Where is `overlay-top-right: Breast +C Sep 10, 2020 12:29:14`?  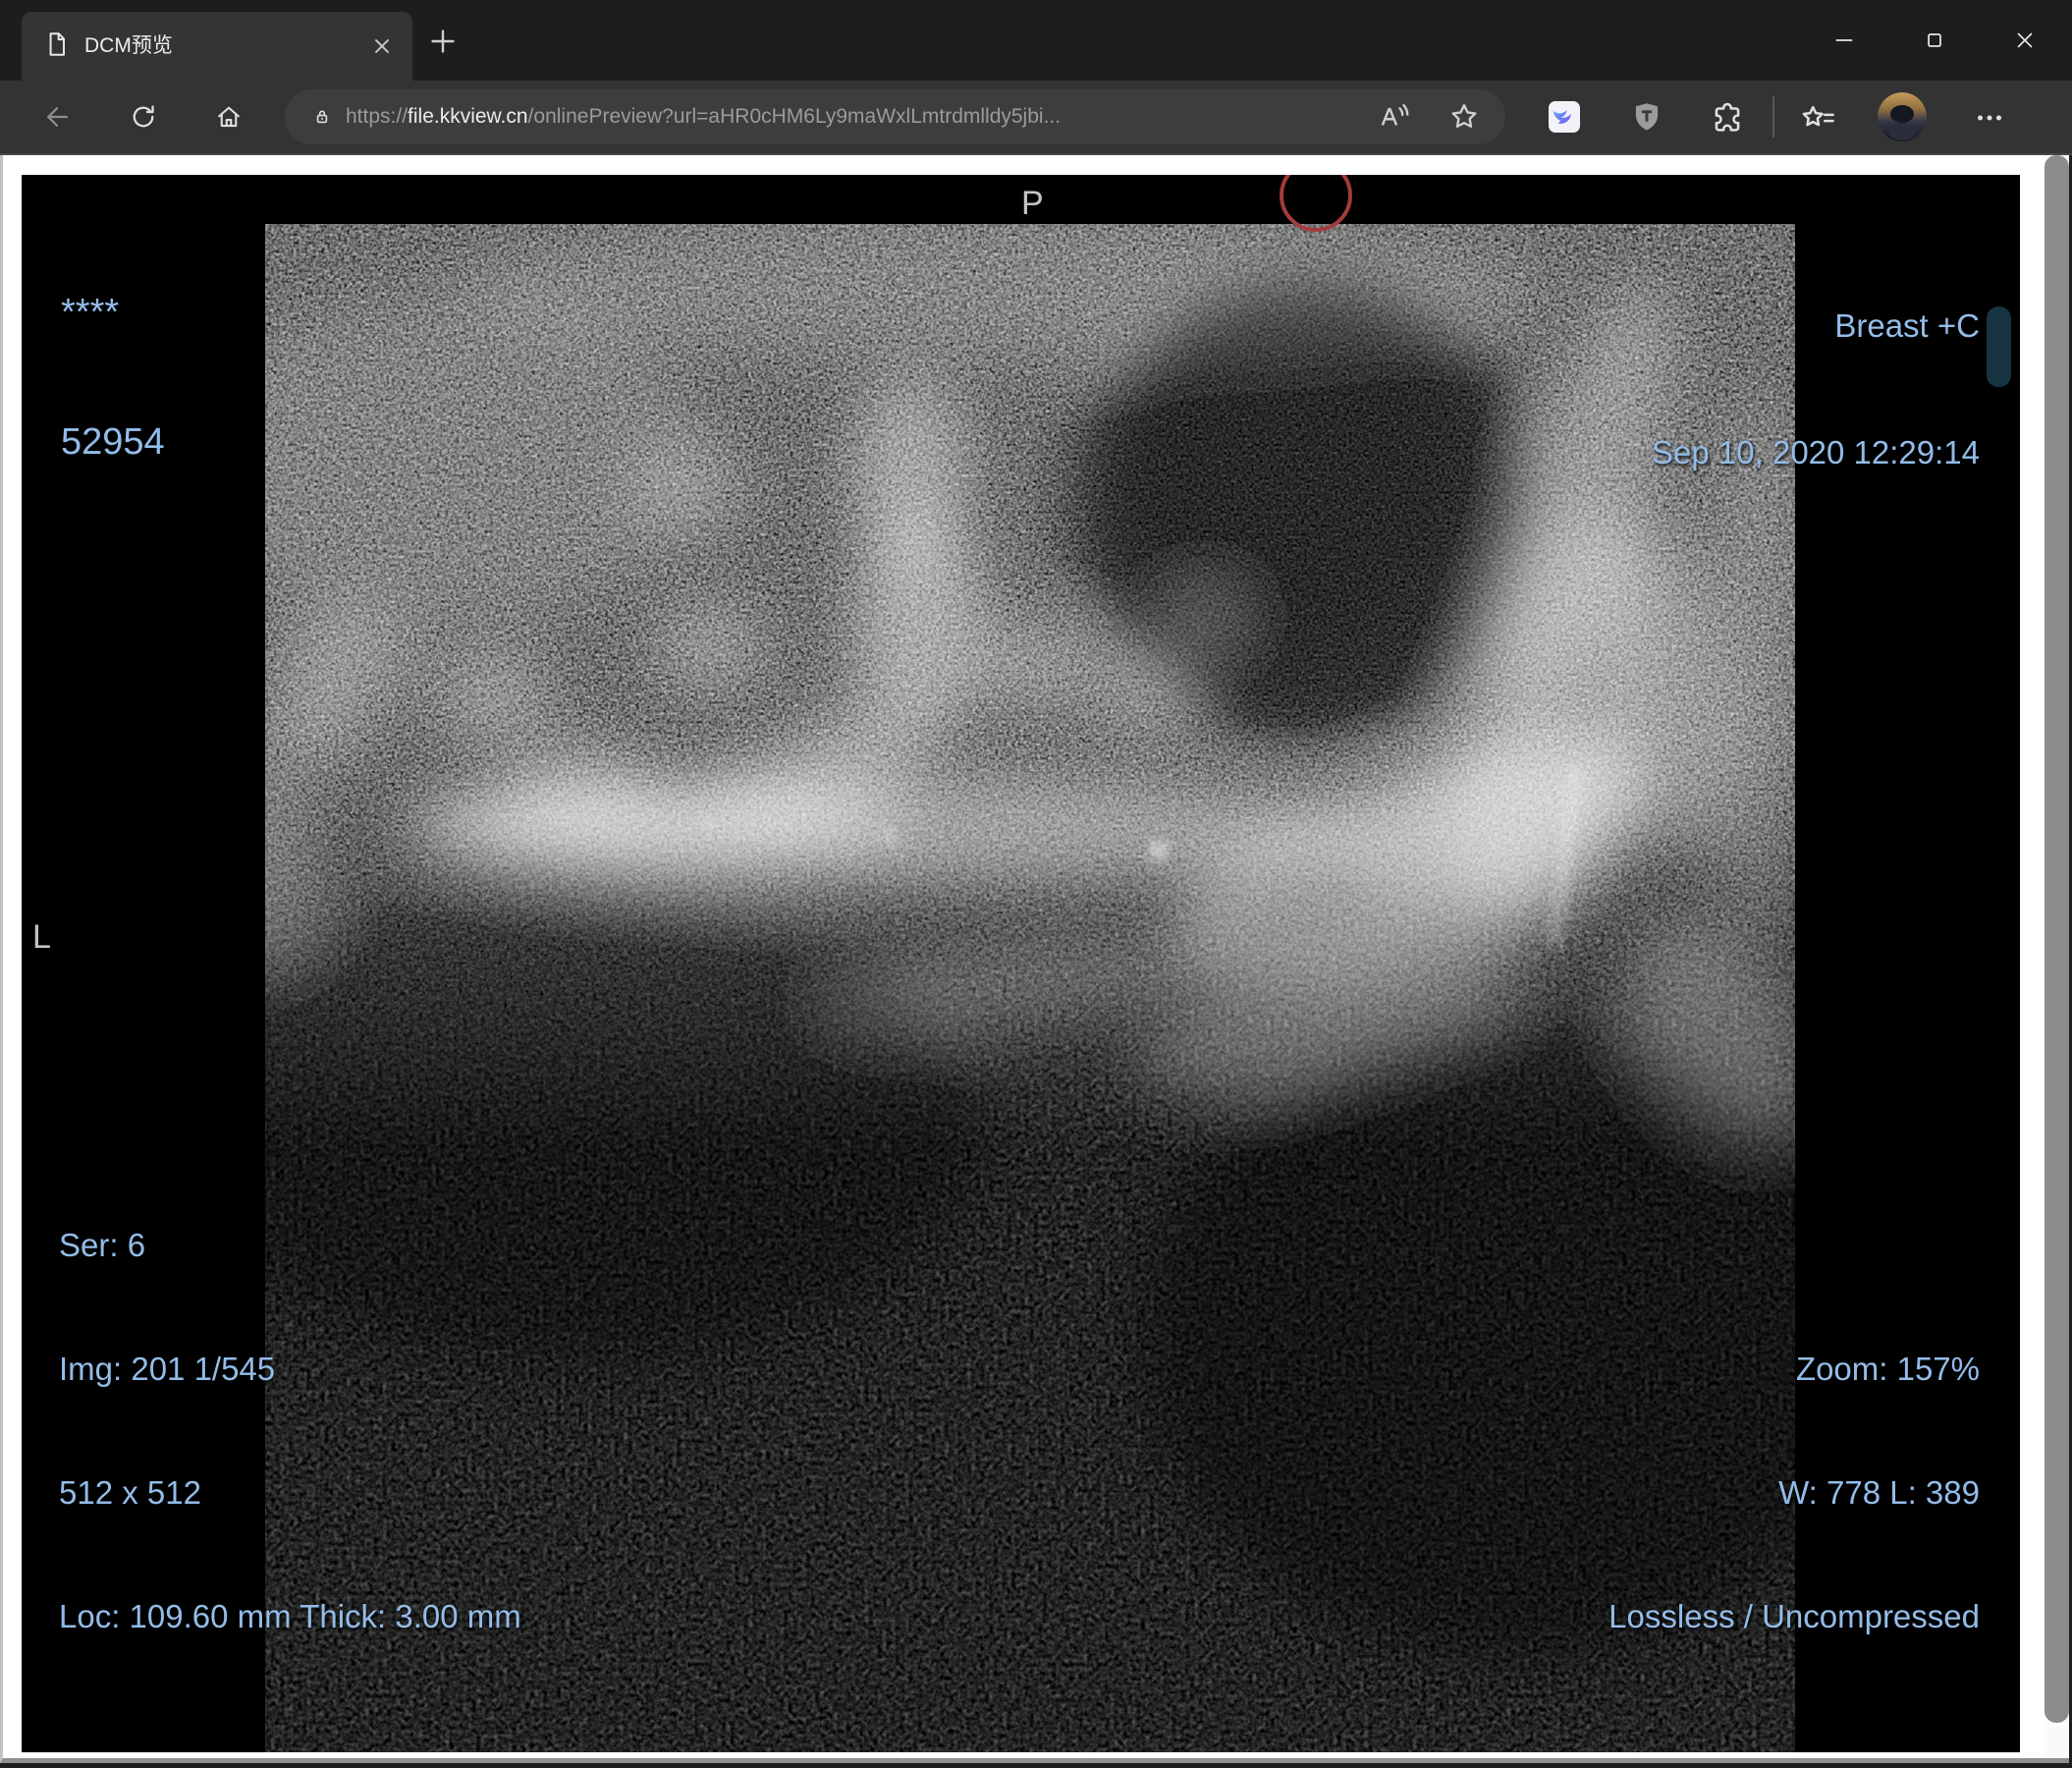 overlay-top-right: Breast +C Sep 10, 2020 12:29:14 is located at coordinates (1816, 389).